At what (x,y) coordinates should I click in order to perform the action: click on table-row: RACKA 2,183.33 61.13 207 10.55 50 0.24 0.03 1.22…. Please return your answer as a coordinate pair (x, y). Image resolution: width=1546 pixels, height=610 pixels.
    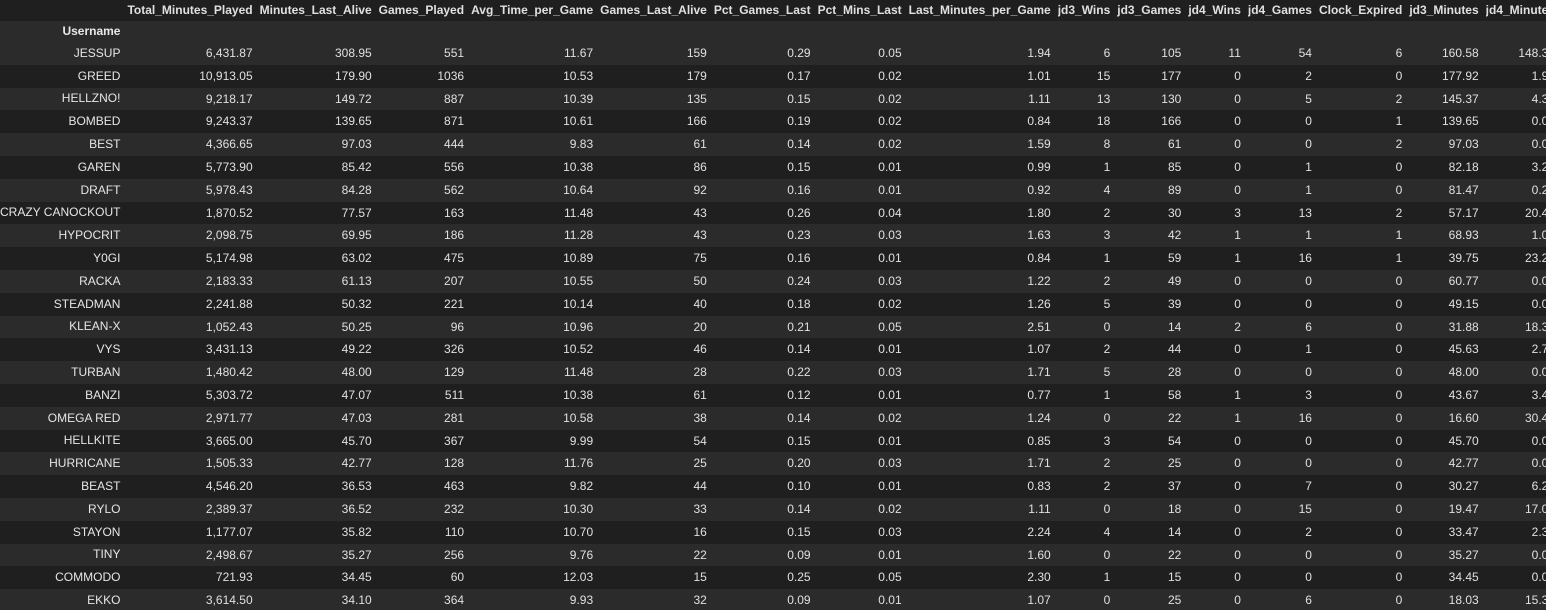
    Looking at the image, I should click on (773, 281).